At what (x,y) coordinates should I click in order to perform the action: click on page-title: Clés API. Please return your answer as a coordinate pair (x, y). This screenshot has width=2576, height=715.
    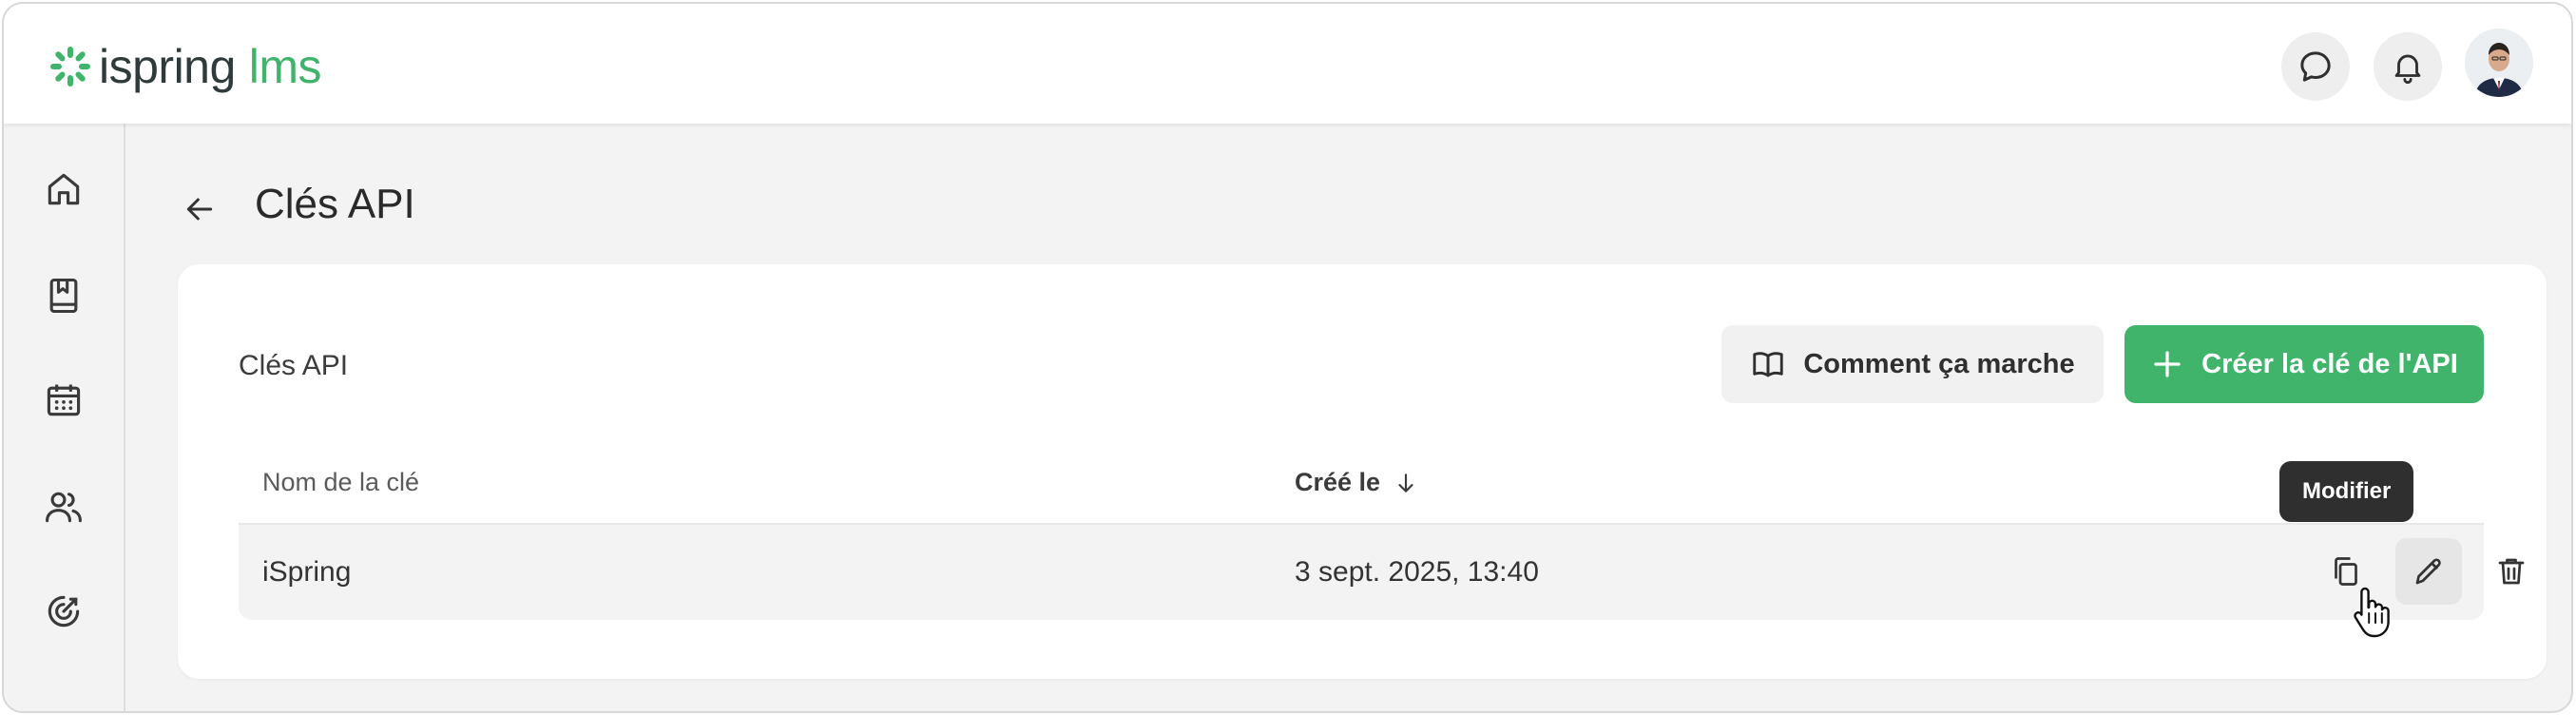
    Looking at the image, I should click on (335, 204).